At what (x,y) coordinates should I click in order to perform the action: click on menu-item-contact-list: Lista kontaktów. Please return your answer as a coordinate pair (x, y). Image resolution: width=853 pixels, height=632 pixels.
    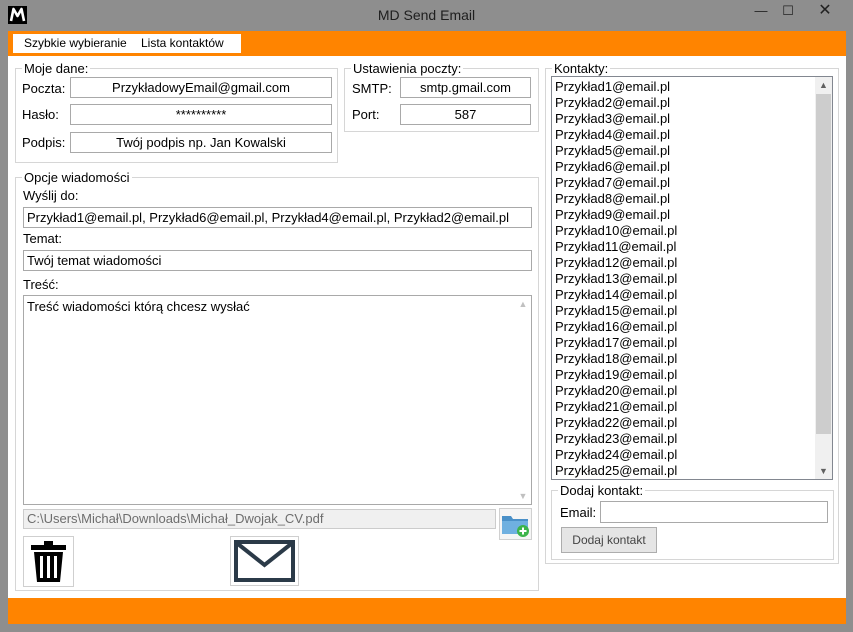
    Looking at the image, I should click on (182, 43).